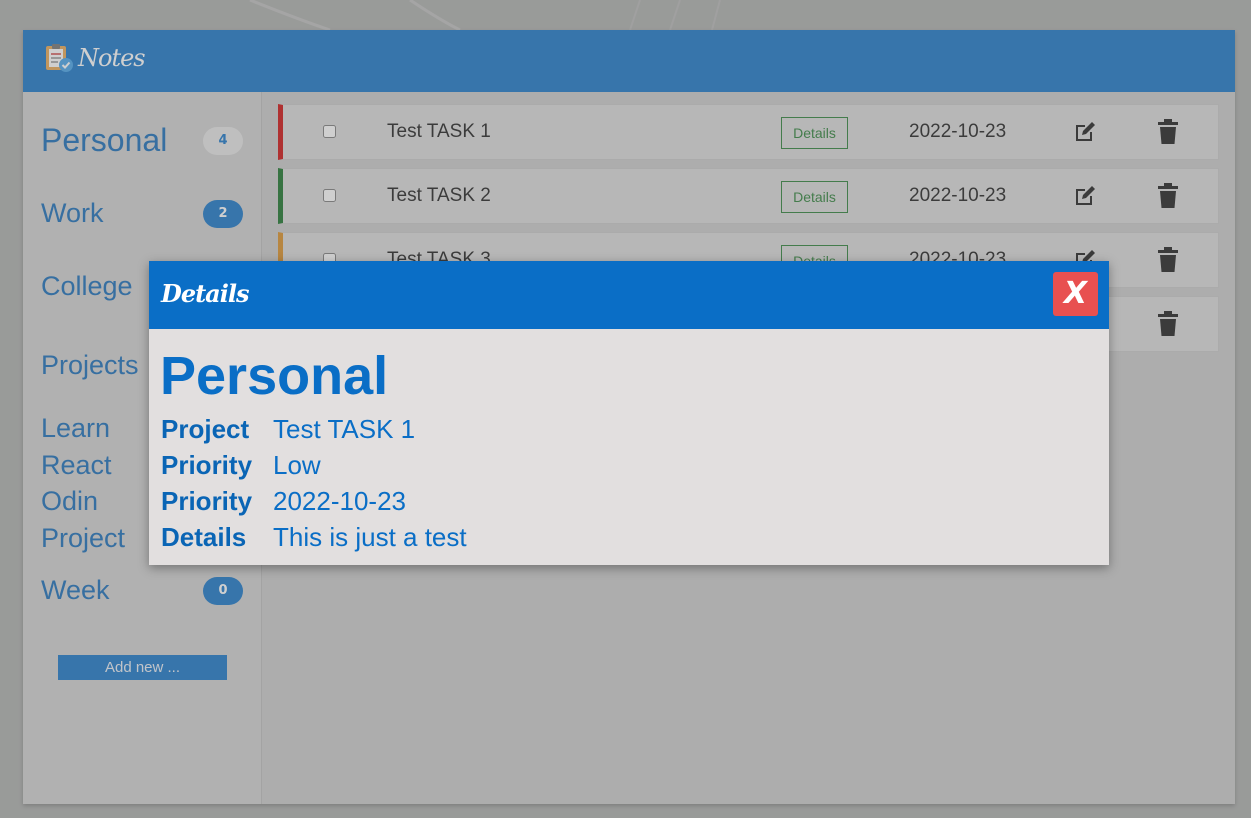  Describe the element at coordinates (204, 536) in the screenshot. I see `detail-key: Details` at that location.